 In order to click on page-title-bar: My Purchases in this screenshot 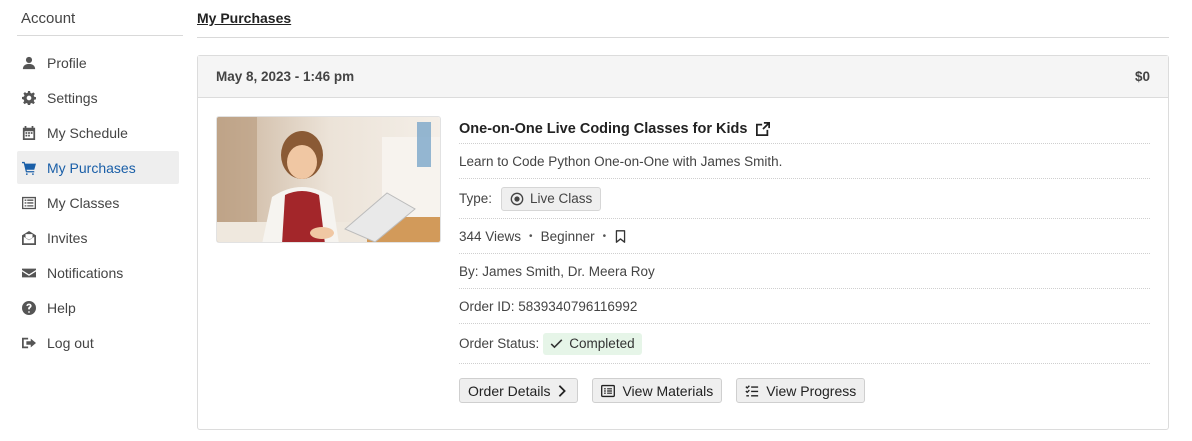, I will do `click(683, 19)`.